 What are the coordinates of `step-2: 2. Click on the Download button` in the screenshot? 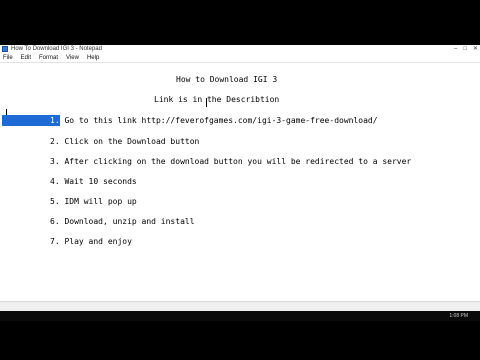 It's located at (124, 142).